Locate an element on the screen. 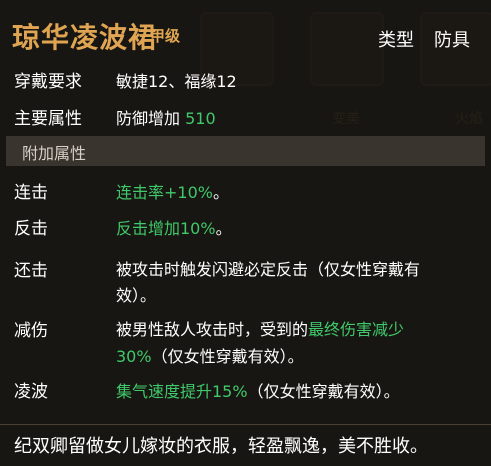  main-attribute-name: 防御增加 is located at coordinates (148, 118).